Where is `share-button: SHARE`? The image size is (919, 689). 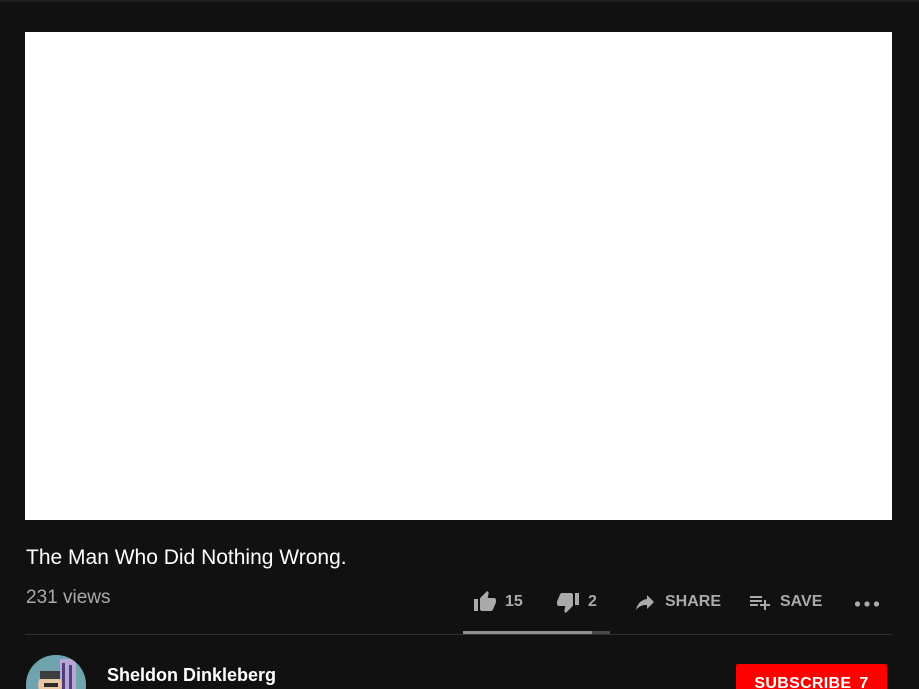
share-button: SHARE is located at coordinates (677, 602).